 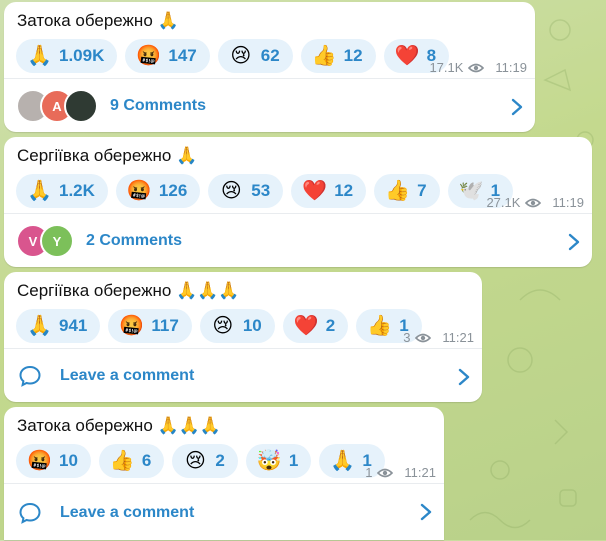 What do you see at coordinates (81, 106) in the screenshot?
I see `avatar` at bounding box center [81, 106].